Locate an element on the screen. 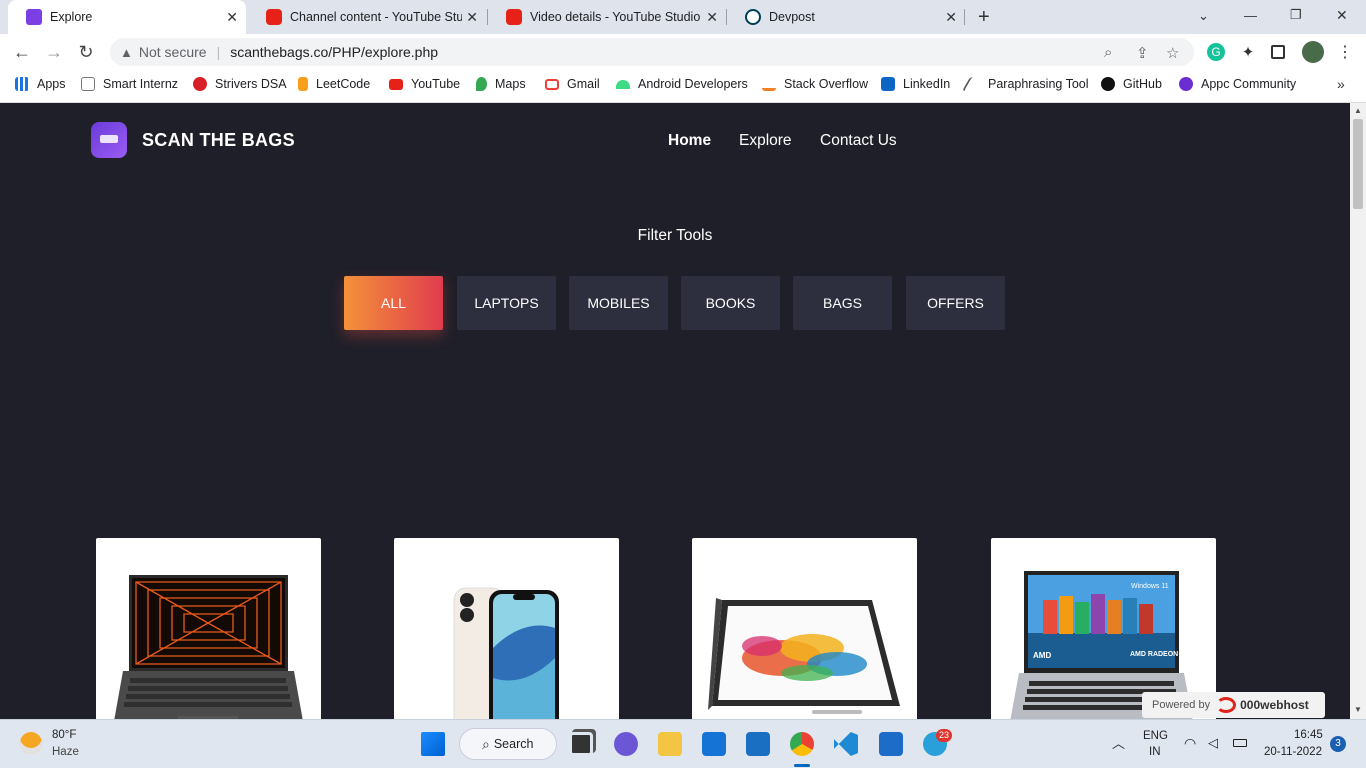 The image size is (1366, 768). clock-date: 20-11-2022 is located at coordinates (1293, 752).